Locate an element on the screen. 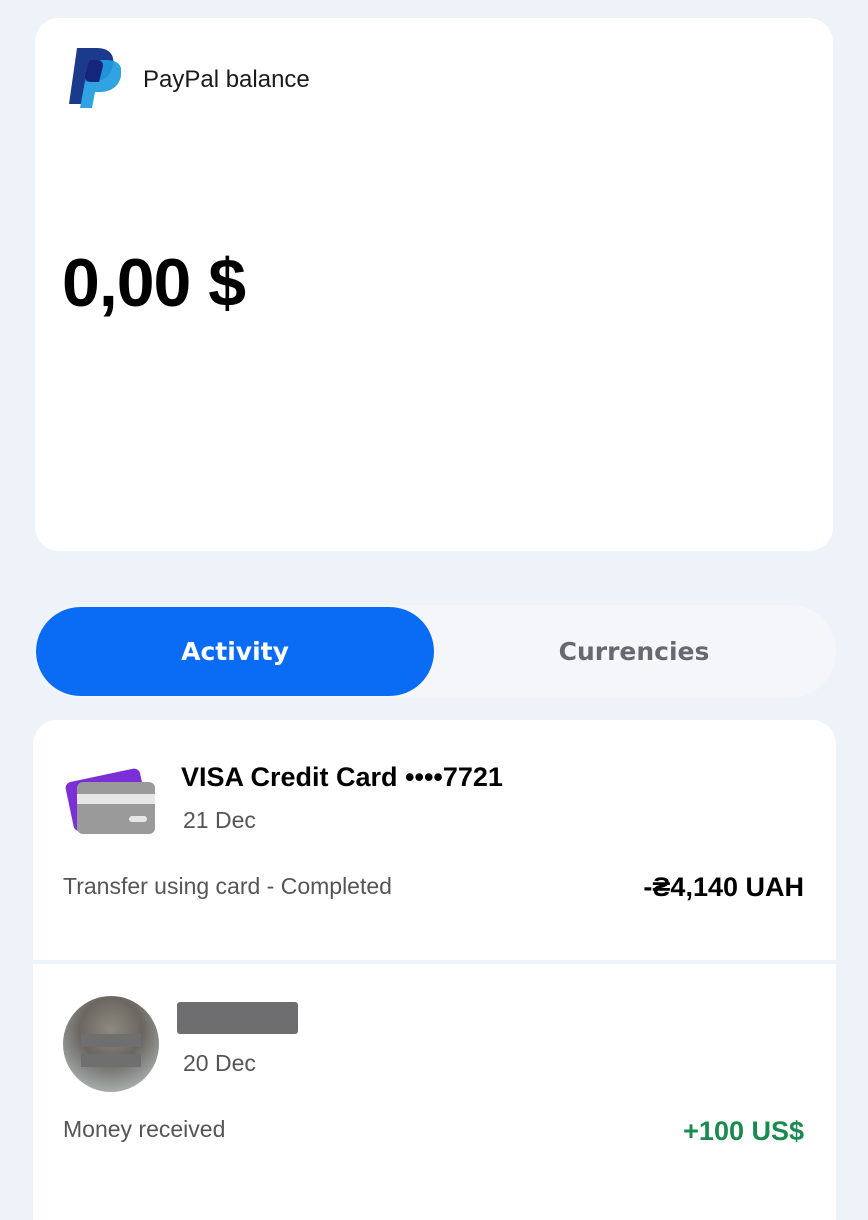 The image size is (868, 1220). tab-activity: Activity is located at coordinates (235, 651).